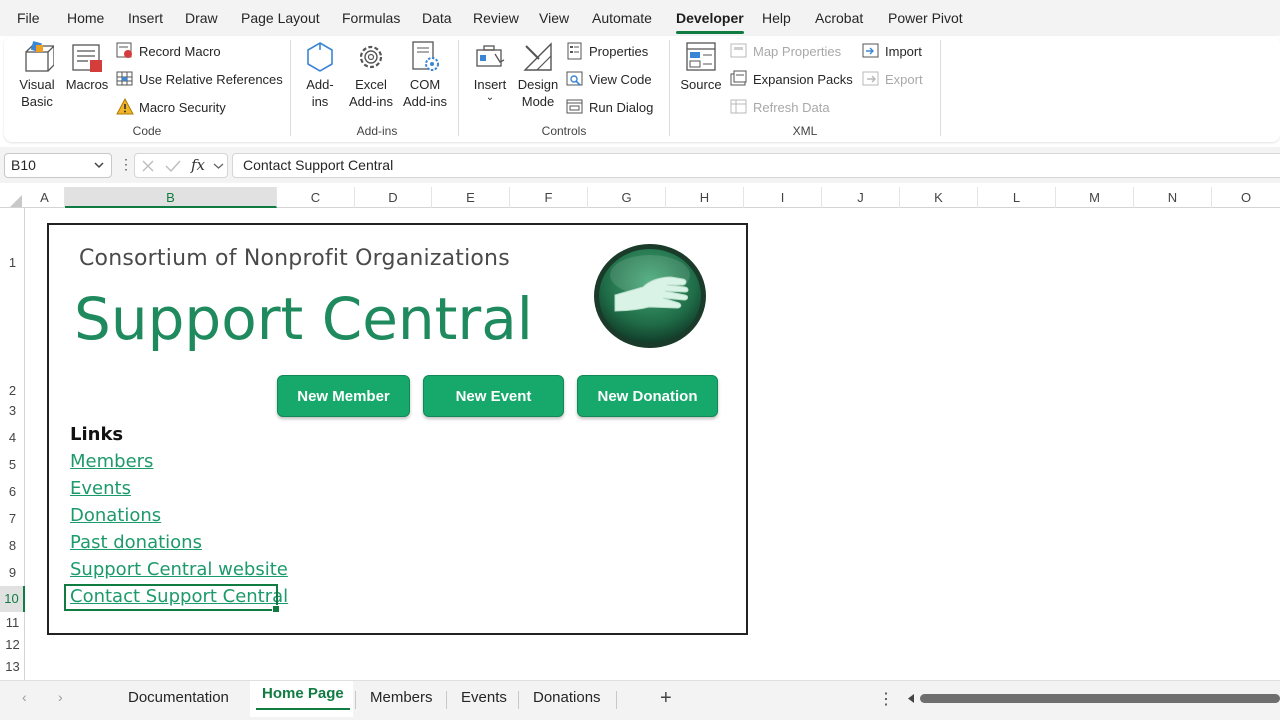  What do you see at coordinates (892, 79) in the screenshot?
I see `export-button: Export` at bounding box center [892, 79].